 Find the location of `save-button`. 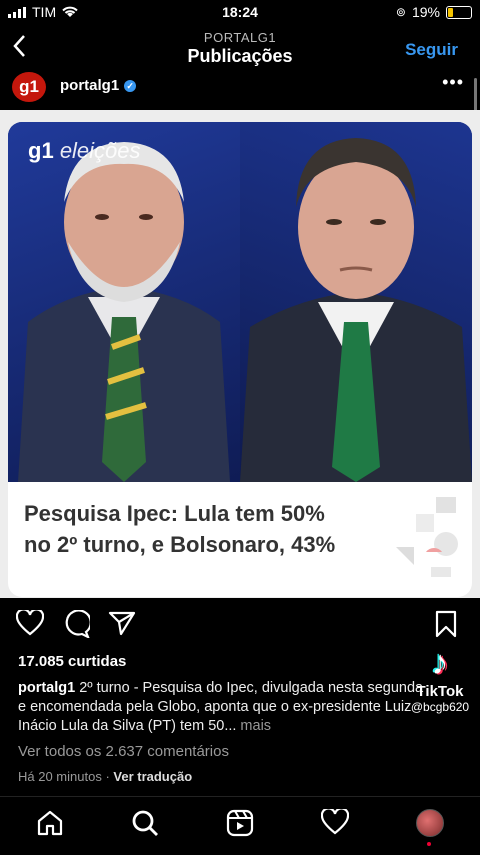

save-button is located at coordinates (446, 626).